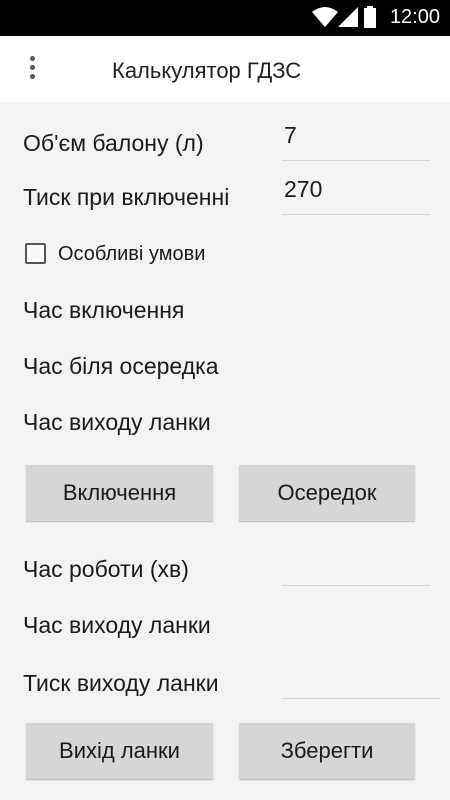 The image size is (450, 800). I want to click on exit-time-label: Час виходу ланки, so click(117, 625).